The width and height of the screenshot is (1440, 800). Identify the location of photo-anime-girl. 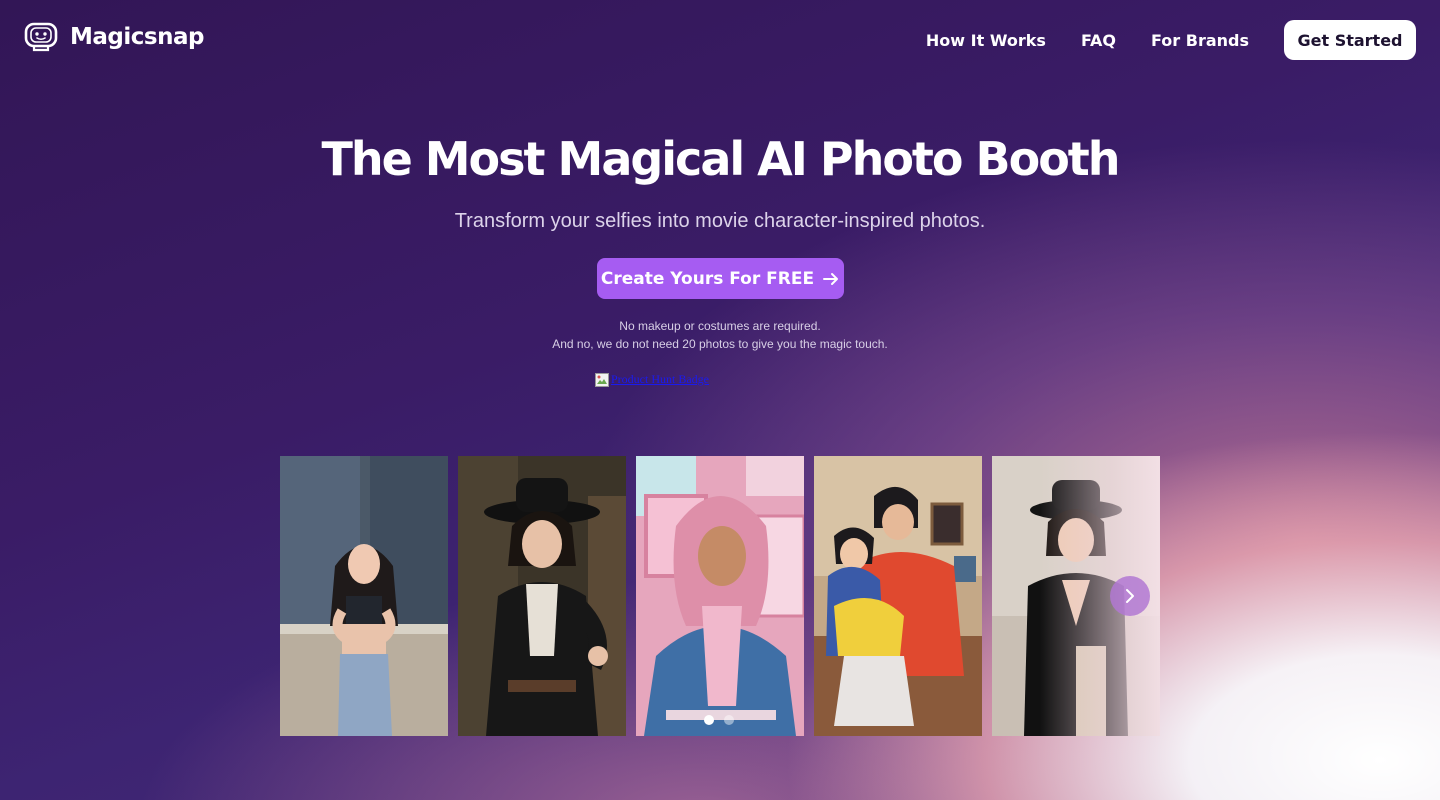
(364, 596).